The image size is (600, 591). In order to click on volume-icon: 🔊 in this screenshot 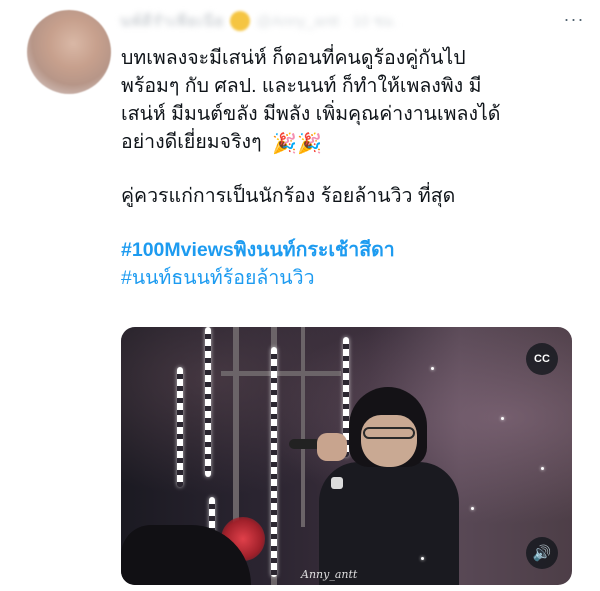, I will do `click(542, 553)`.